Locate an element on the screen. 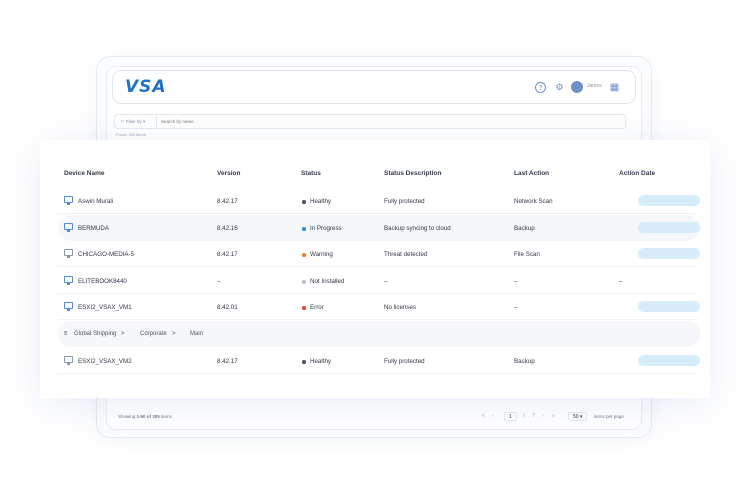 The width and height of the screenshot is (749, 494). help-icon: ? is located at coordinates (540, 87).